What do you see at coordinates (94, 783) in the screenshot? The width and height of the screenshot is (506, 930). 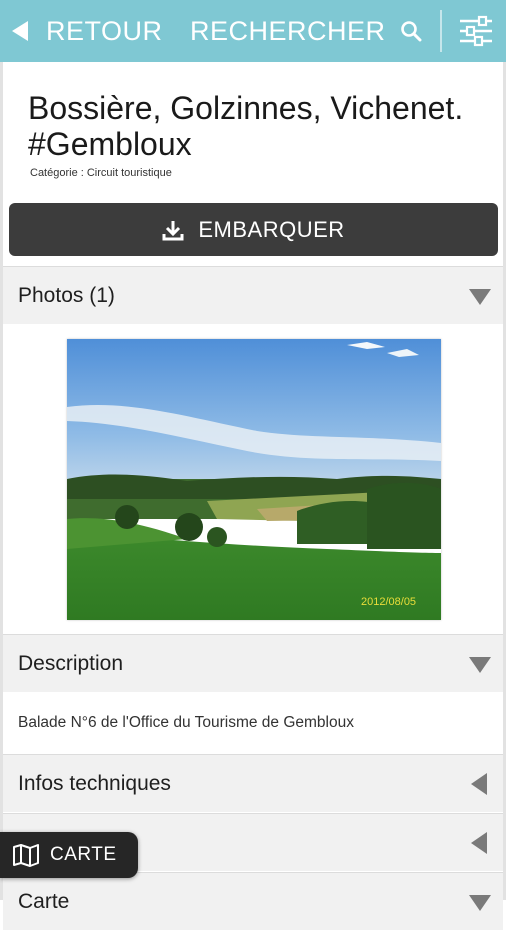 I see `tech-info-section-label: Infos techniques` at bounding box center [94, 783].